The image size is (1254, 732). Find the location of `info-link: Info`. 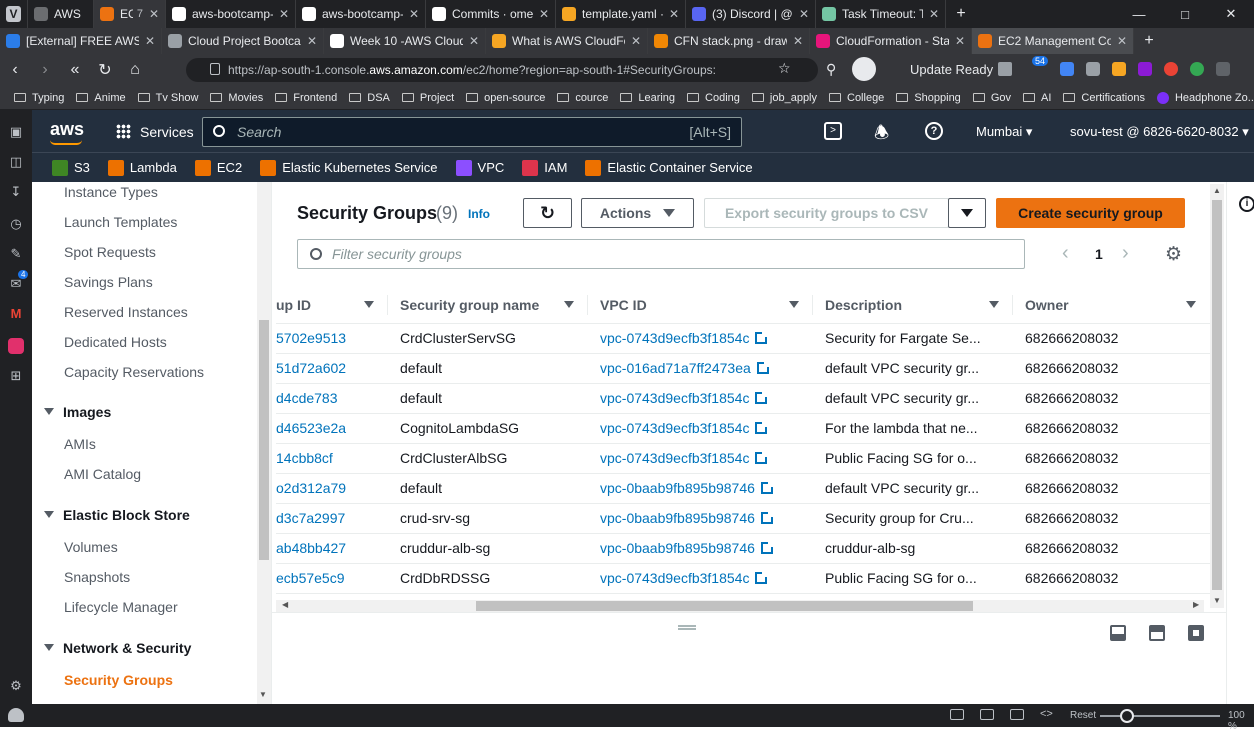

info-link: Info is located at coordinates (479, 214).